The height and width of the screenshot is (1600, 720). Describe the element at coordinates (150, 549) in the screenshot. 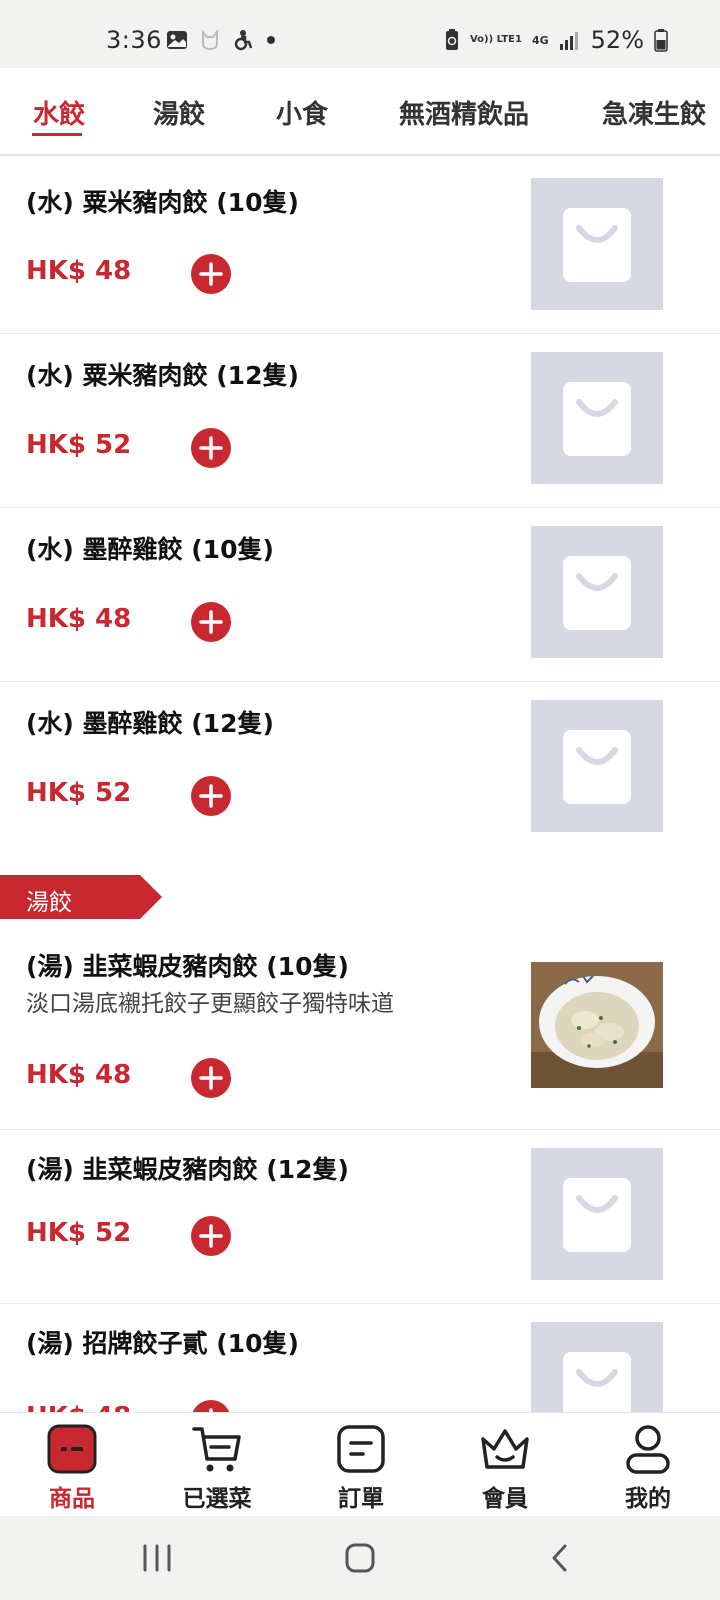

I see `item-title: (水) 墨醉雞餃 (10隻)` at that location.